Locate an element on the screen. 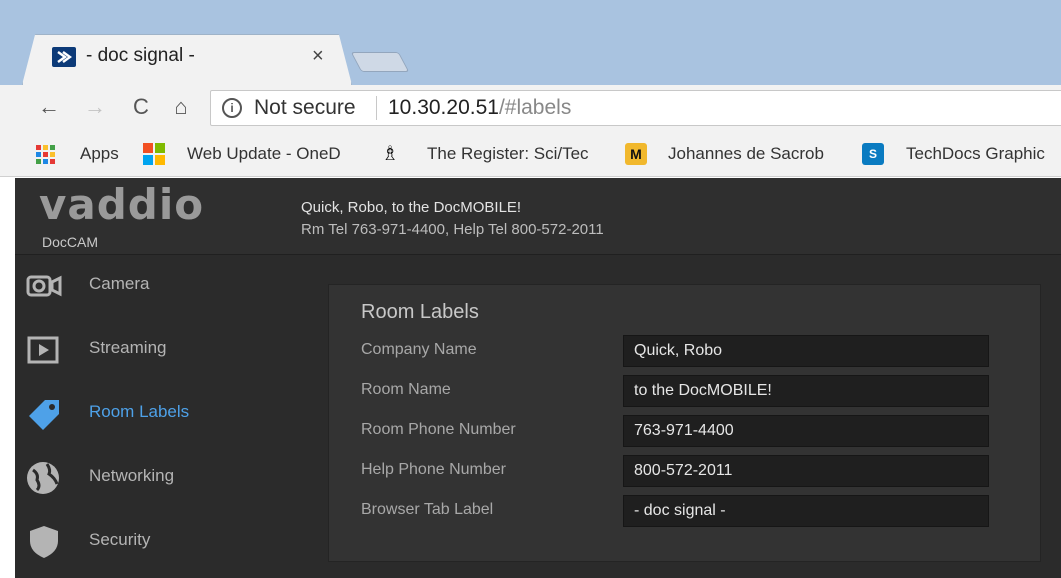  sidebar-item-label: Room Labels is located at coordinates (139, 411).